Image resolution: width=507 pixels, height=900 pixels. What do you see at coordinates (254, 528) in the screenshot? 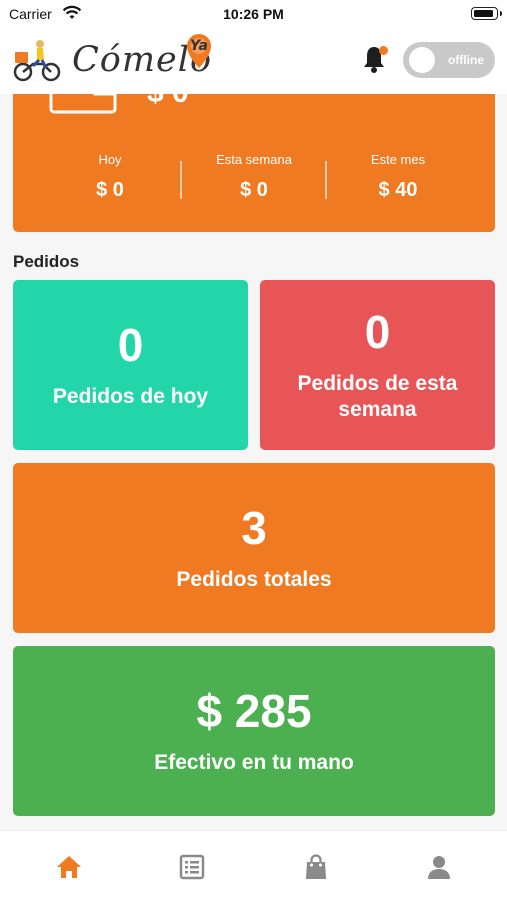
I see `orders-total-count: 3` at bounding box center [254, 528].